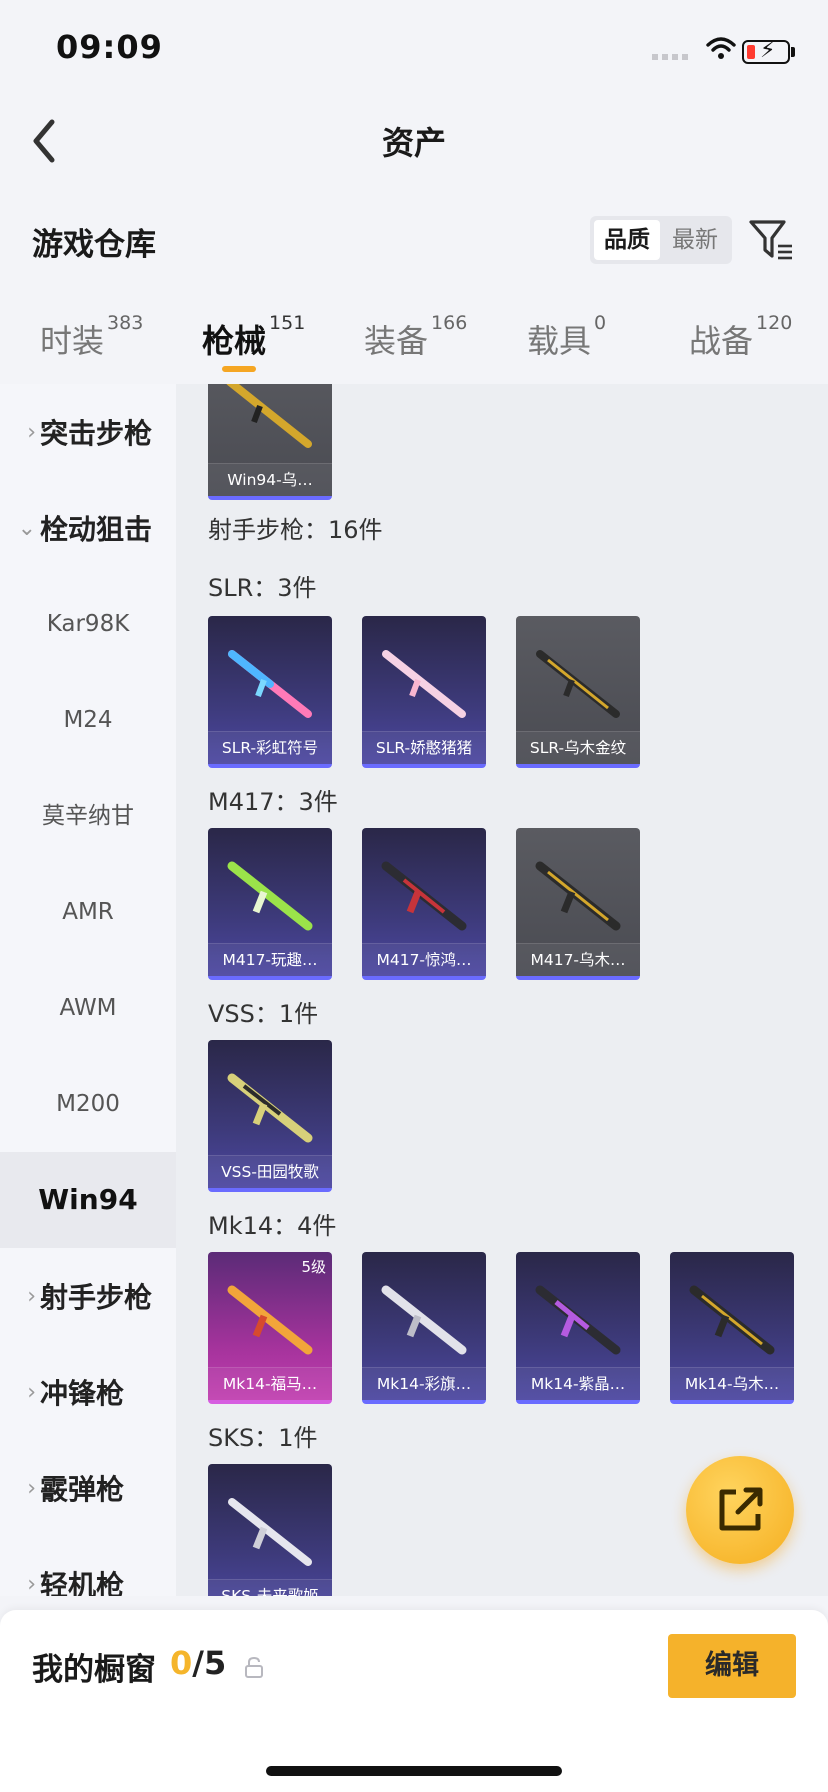  I want to click on share-button, so click(740, 1510).